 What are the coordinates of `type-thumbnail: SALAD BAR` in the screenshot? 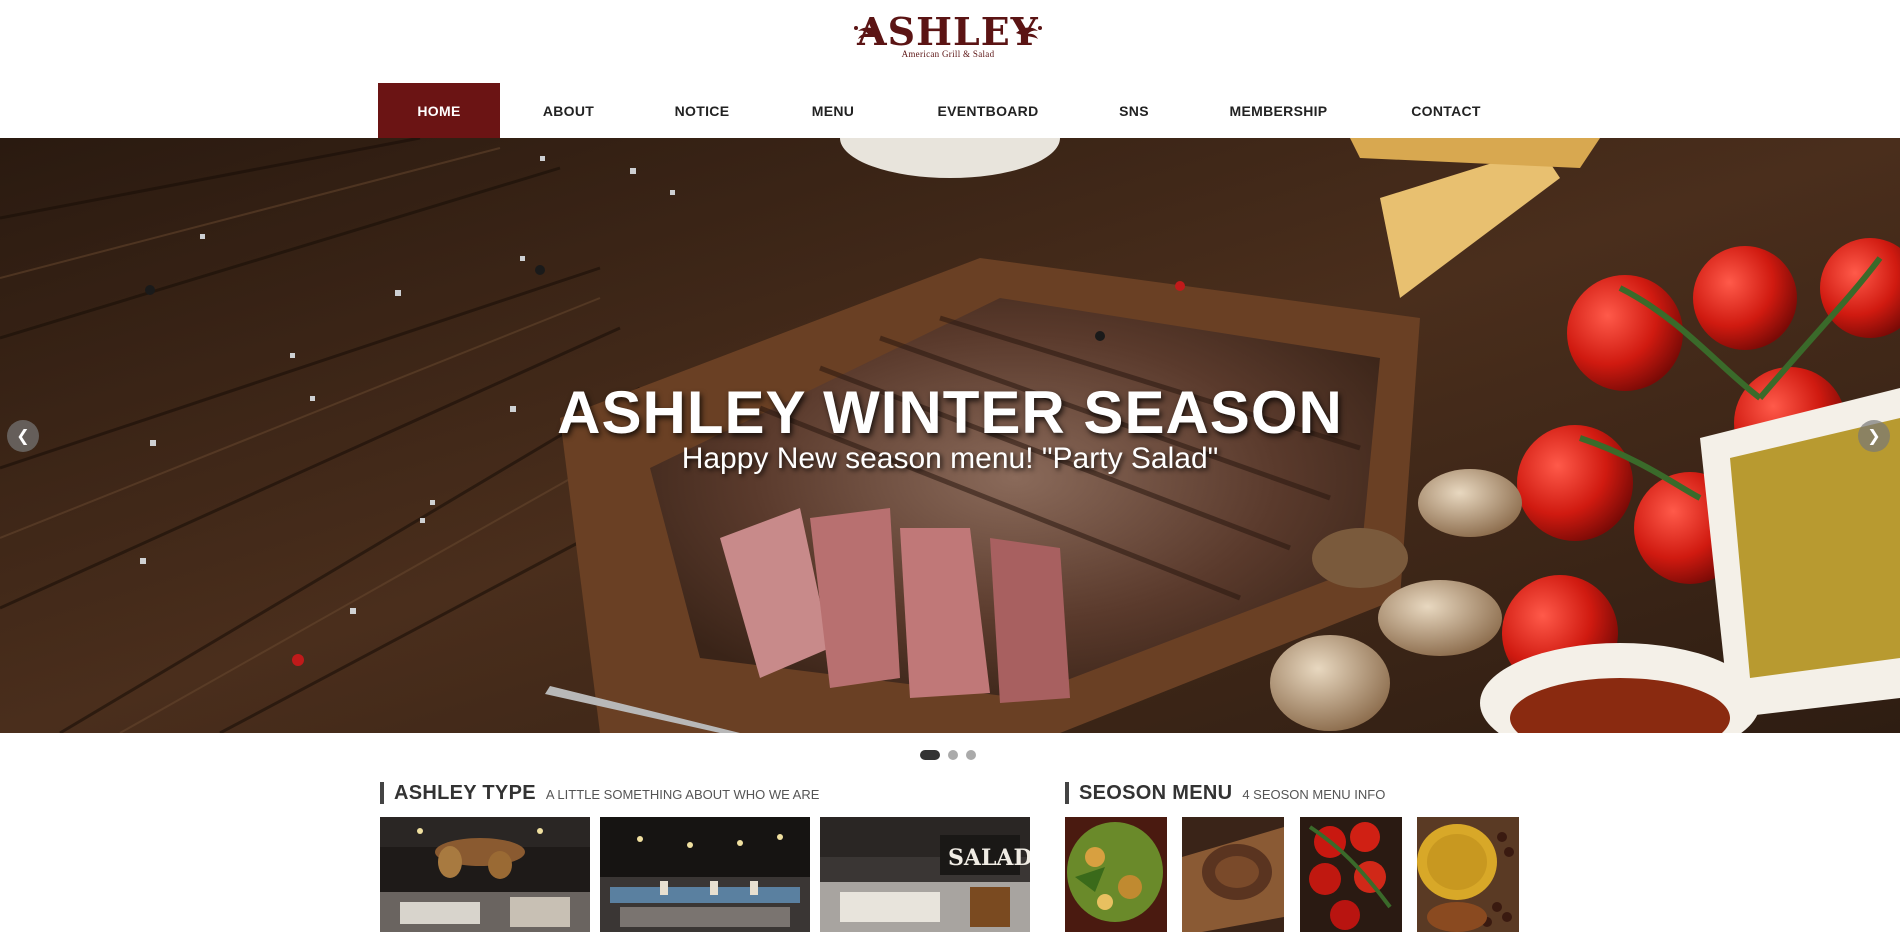 It's located at (925, 874).